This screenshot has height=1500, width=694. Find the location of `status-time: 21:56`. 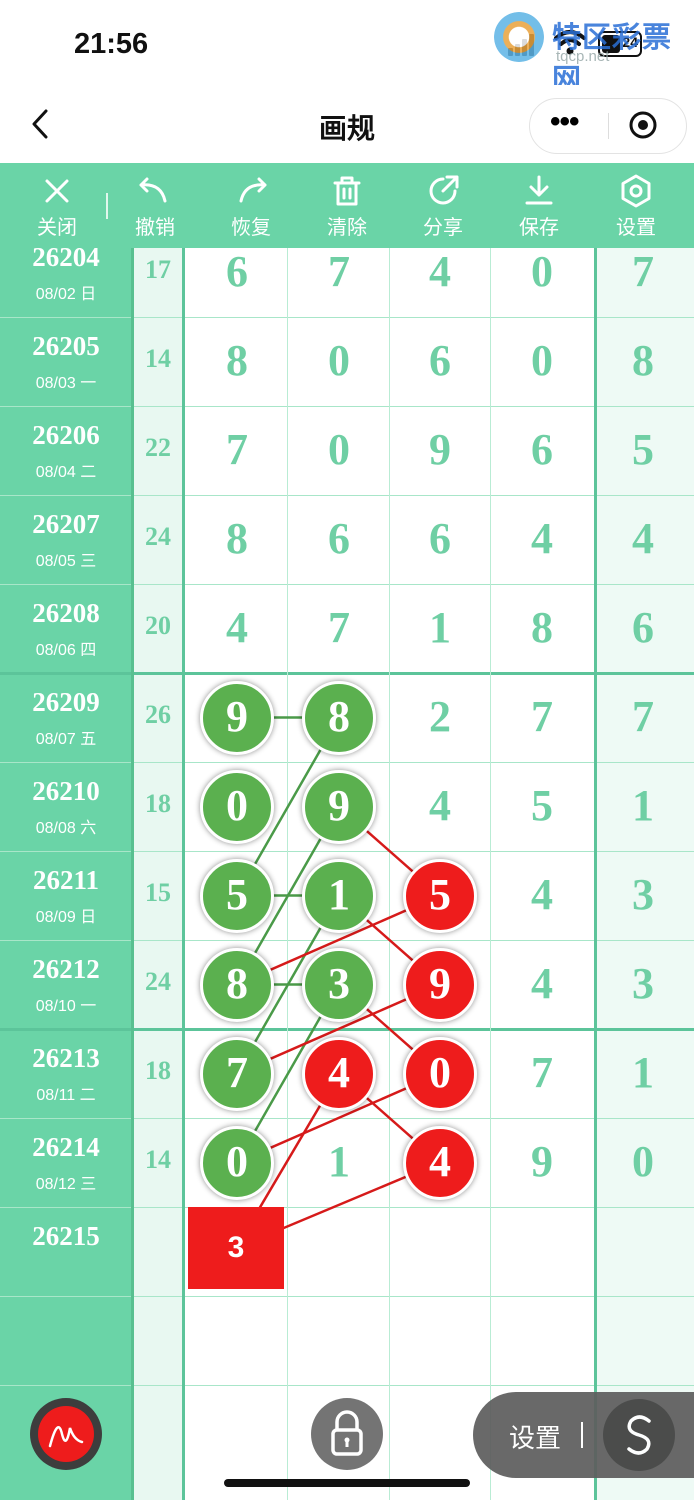

status-time: 21:56 is located at coordinates (111, 44).